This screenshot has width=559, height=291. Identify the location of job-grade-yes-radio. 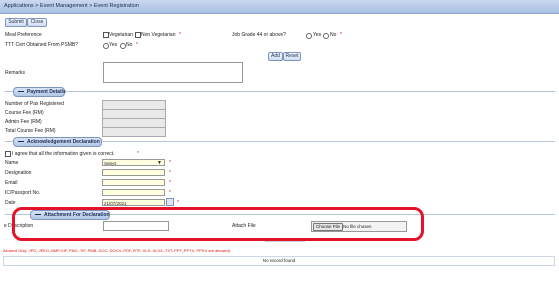
(309, 36).